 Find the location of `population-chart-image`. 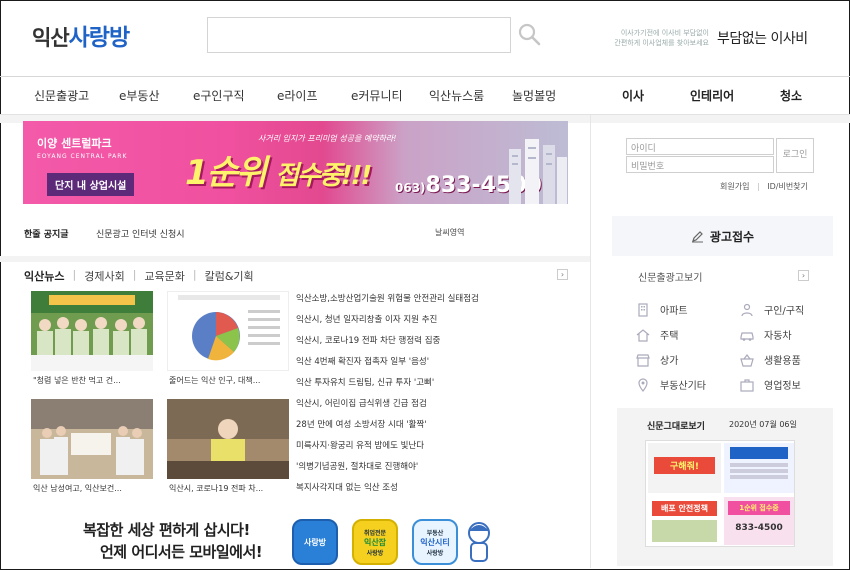

population-chart-image is located at coordinates (228, 331).